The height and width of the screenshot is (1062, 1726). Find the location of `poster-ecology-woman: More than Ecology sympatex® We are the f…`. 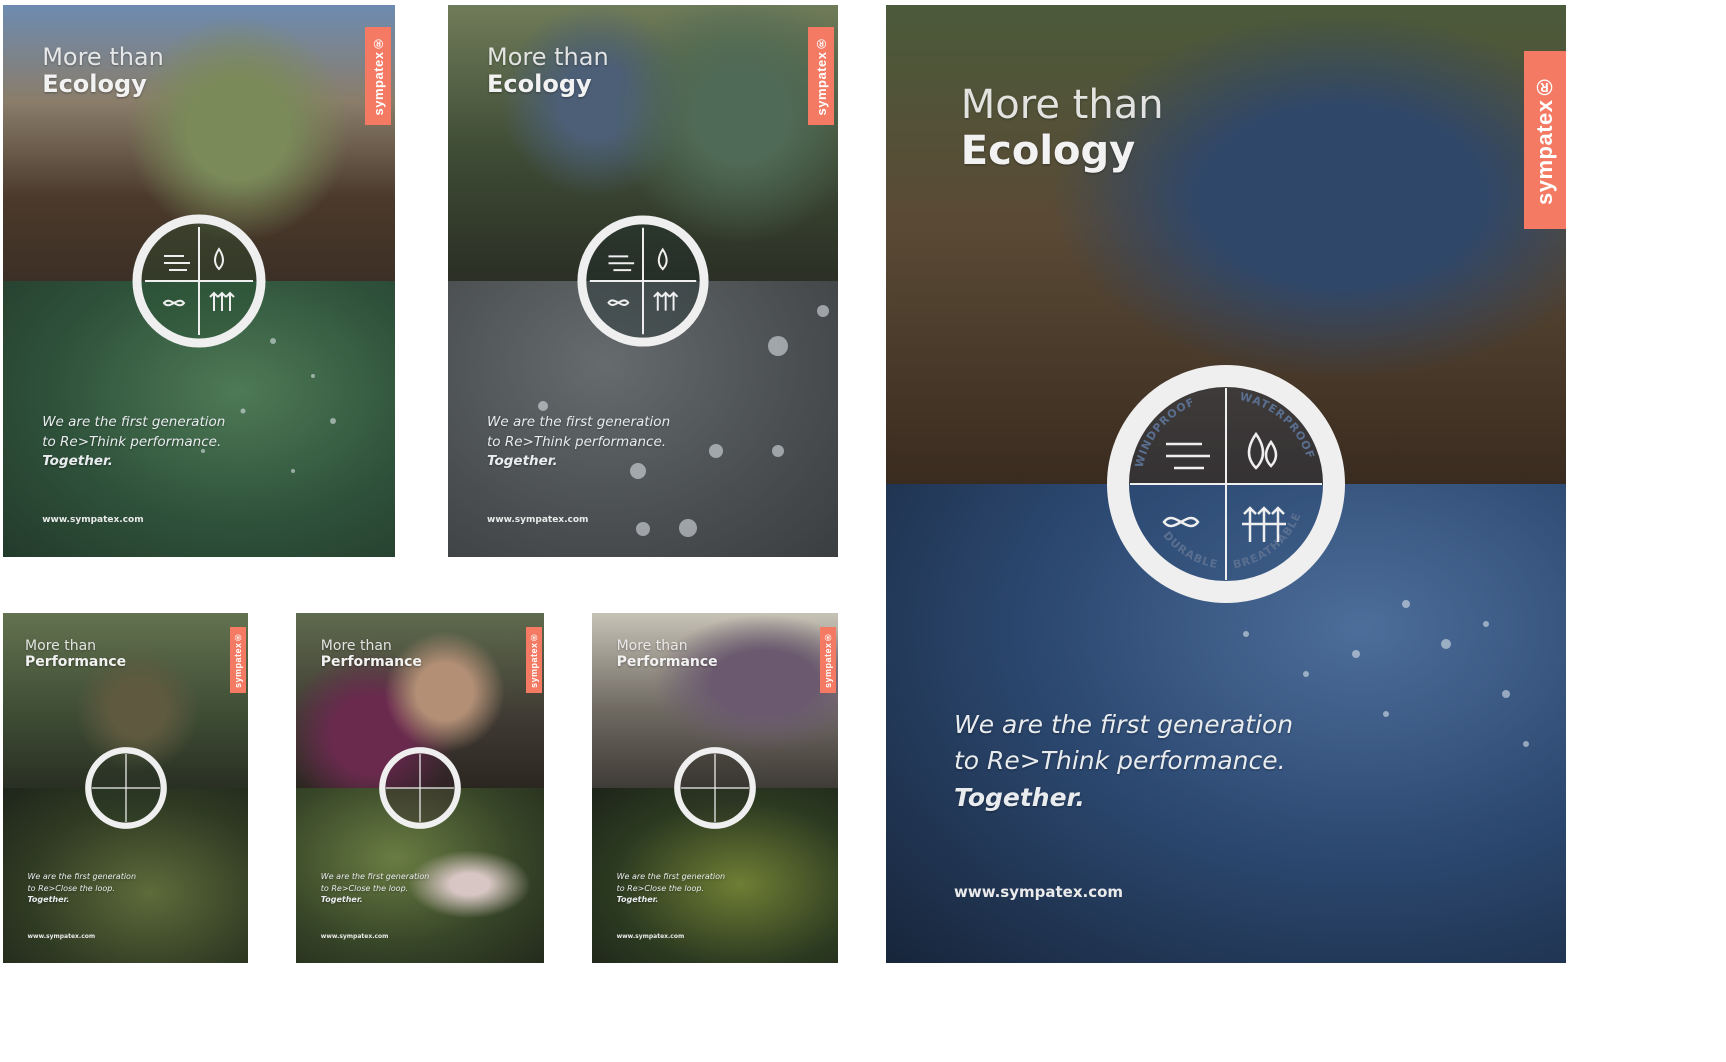

poster-ecology-woman: More than Ecology sympatex® We are the f… is located at coordinates (199, 281).